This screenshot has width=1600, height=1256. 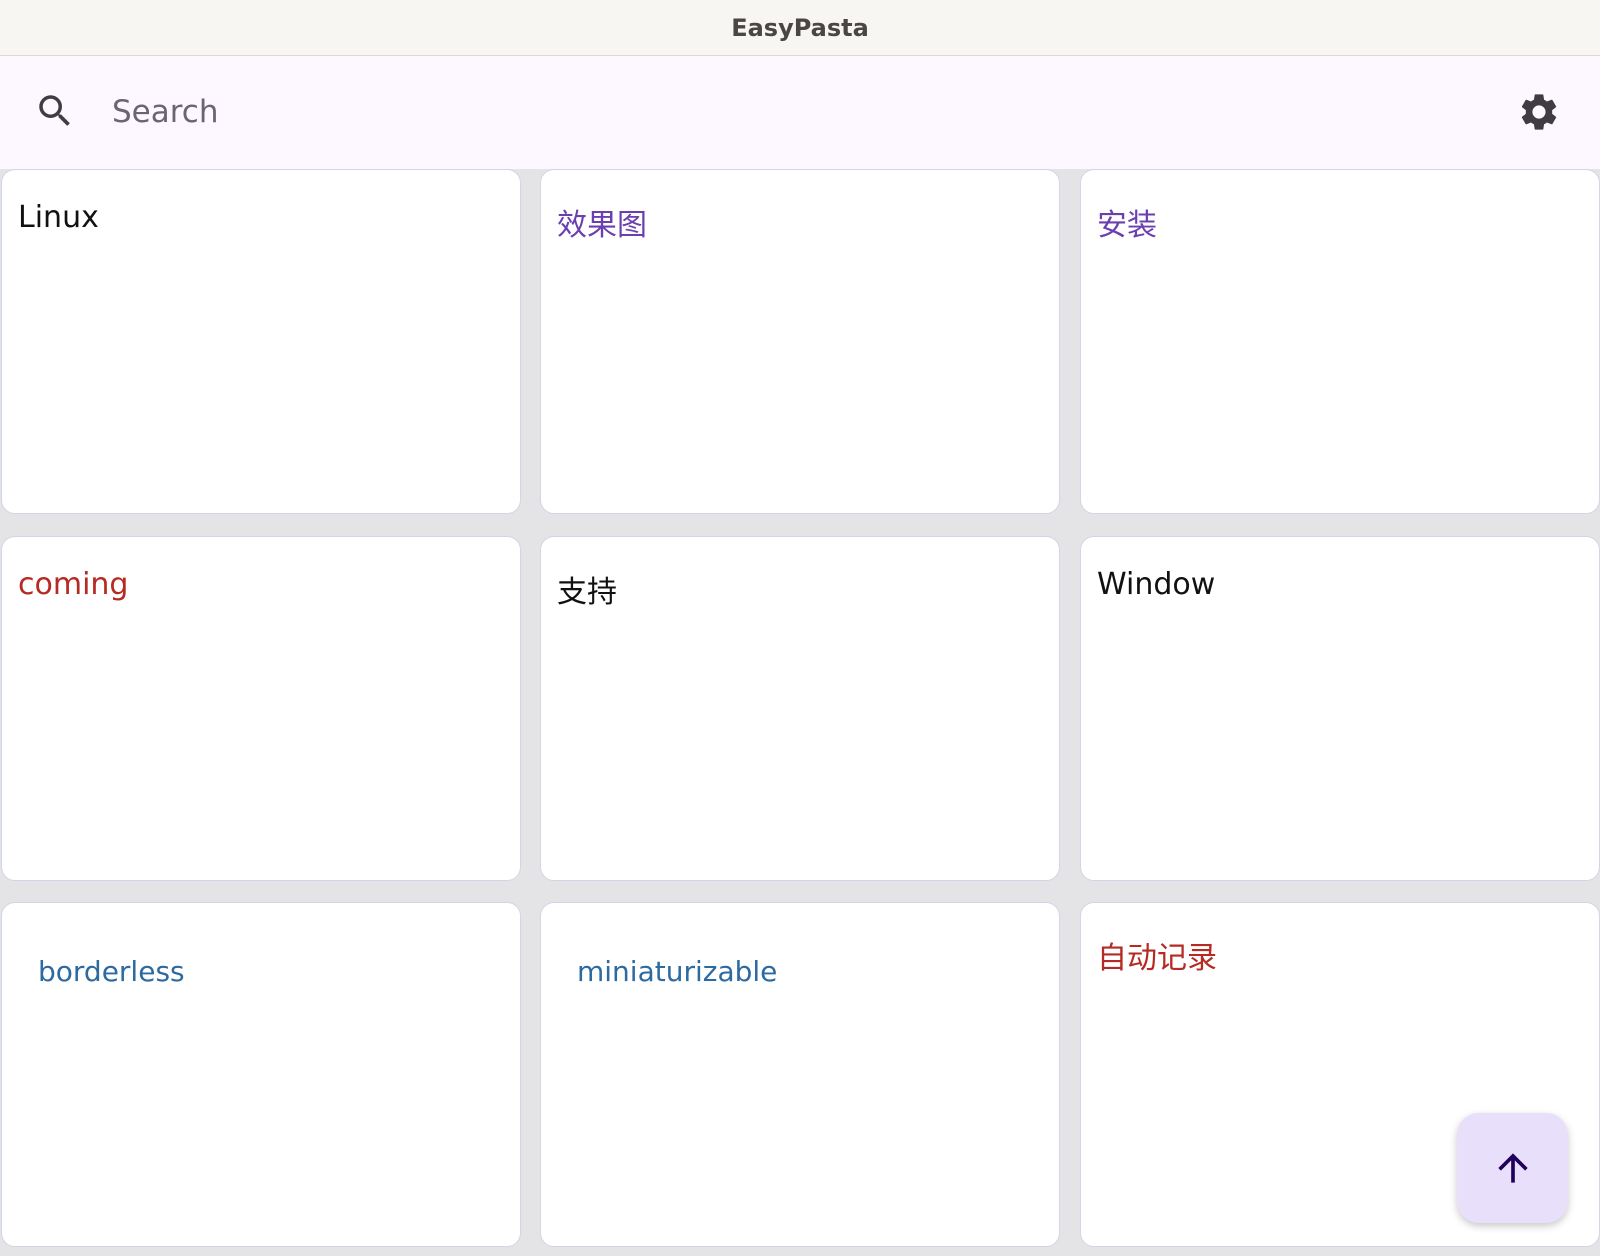 What do you see at coordinates (261, 1074) in the screenshot?
I see `clip-card: borderless` at bounding box center [261, 1074].